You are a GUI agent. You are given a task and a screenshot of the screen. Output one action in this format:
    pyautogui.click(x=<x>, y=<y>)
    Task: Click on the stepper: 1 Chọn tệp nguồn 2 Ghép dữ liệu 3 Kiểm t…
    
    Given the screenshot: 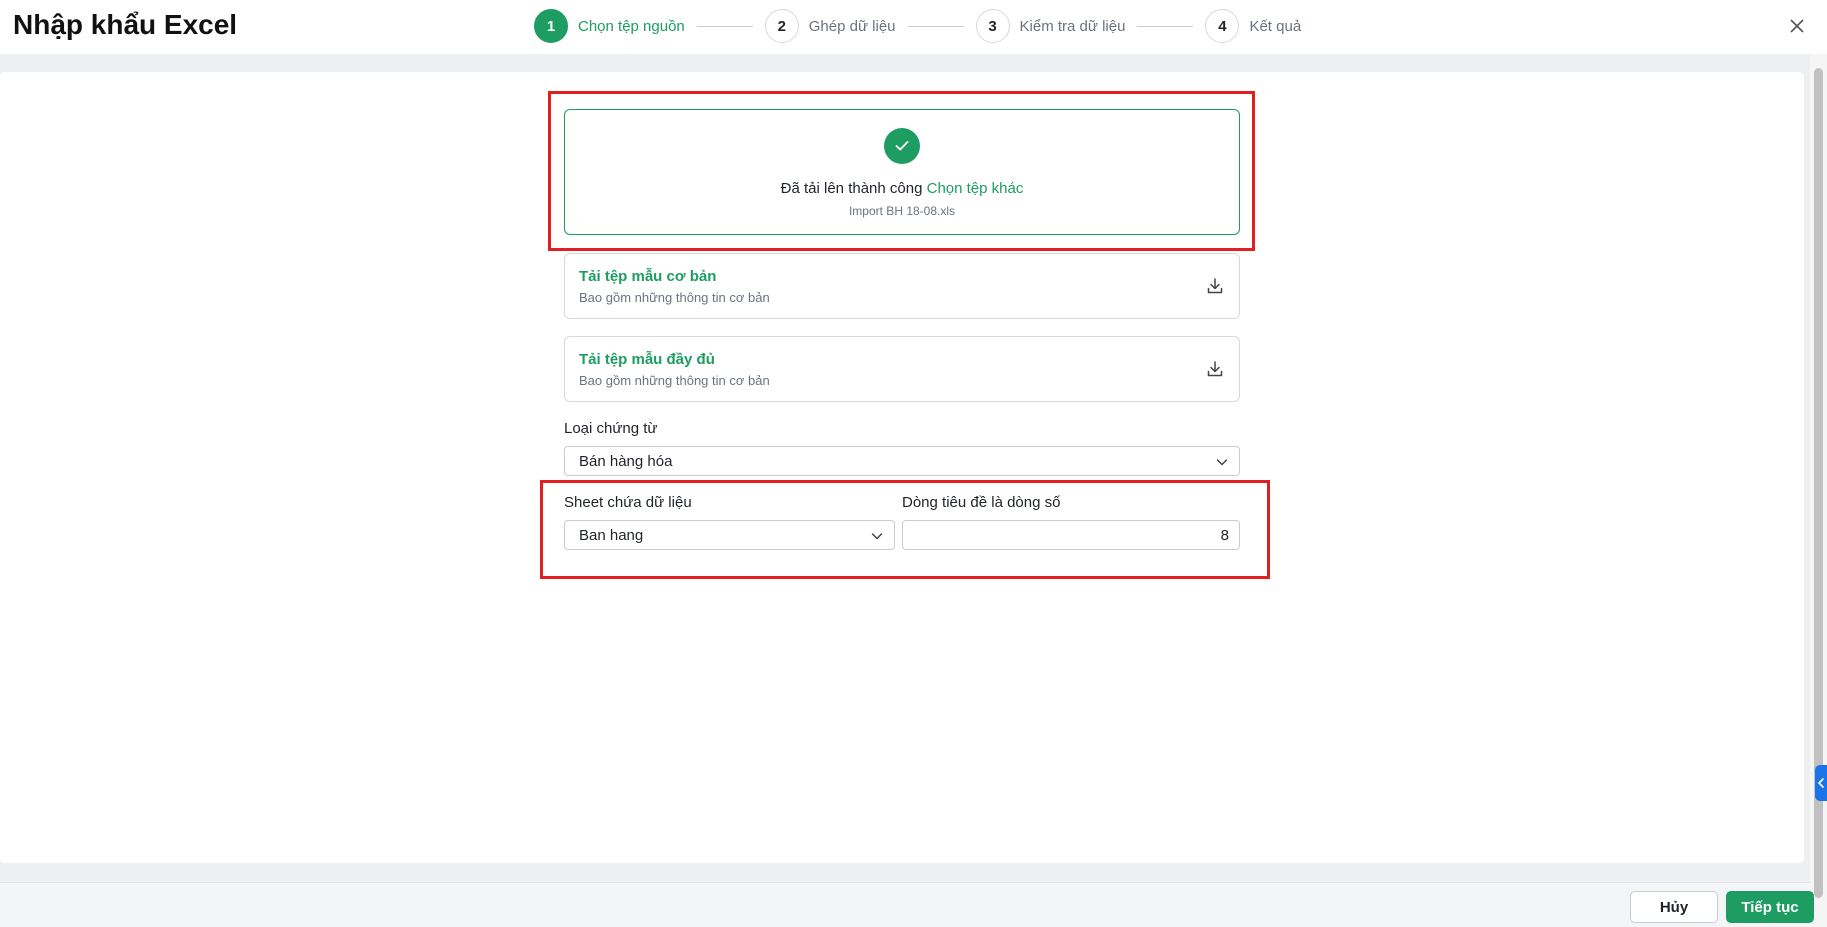 What is the action you would take?
    pyautogui.click(x=917, y=26)
    